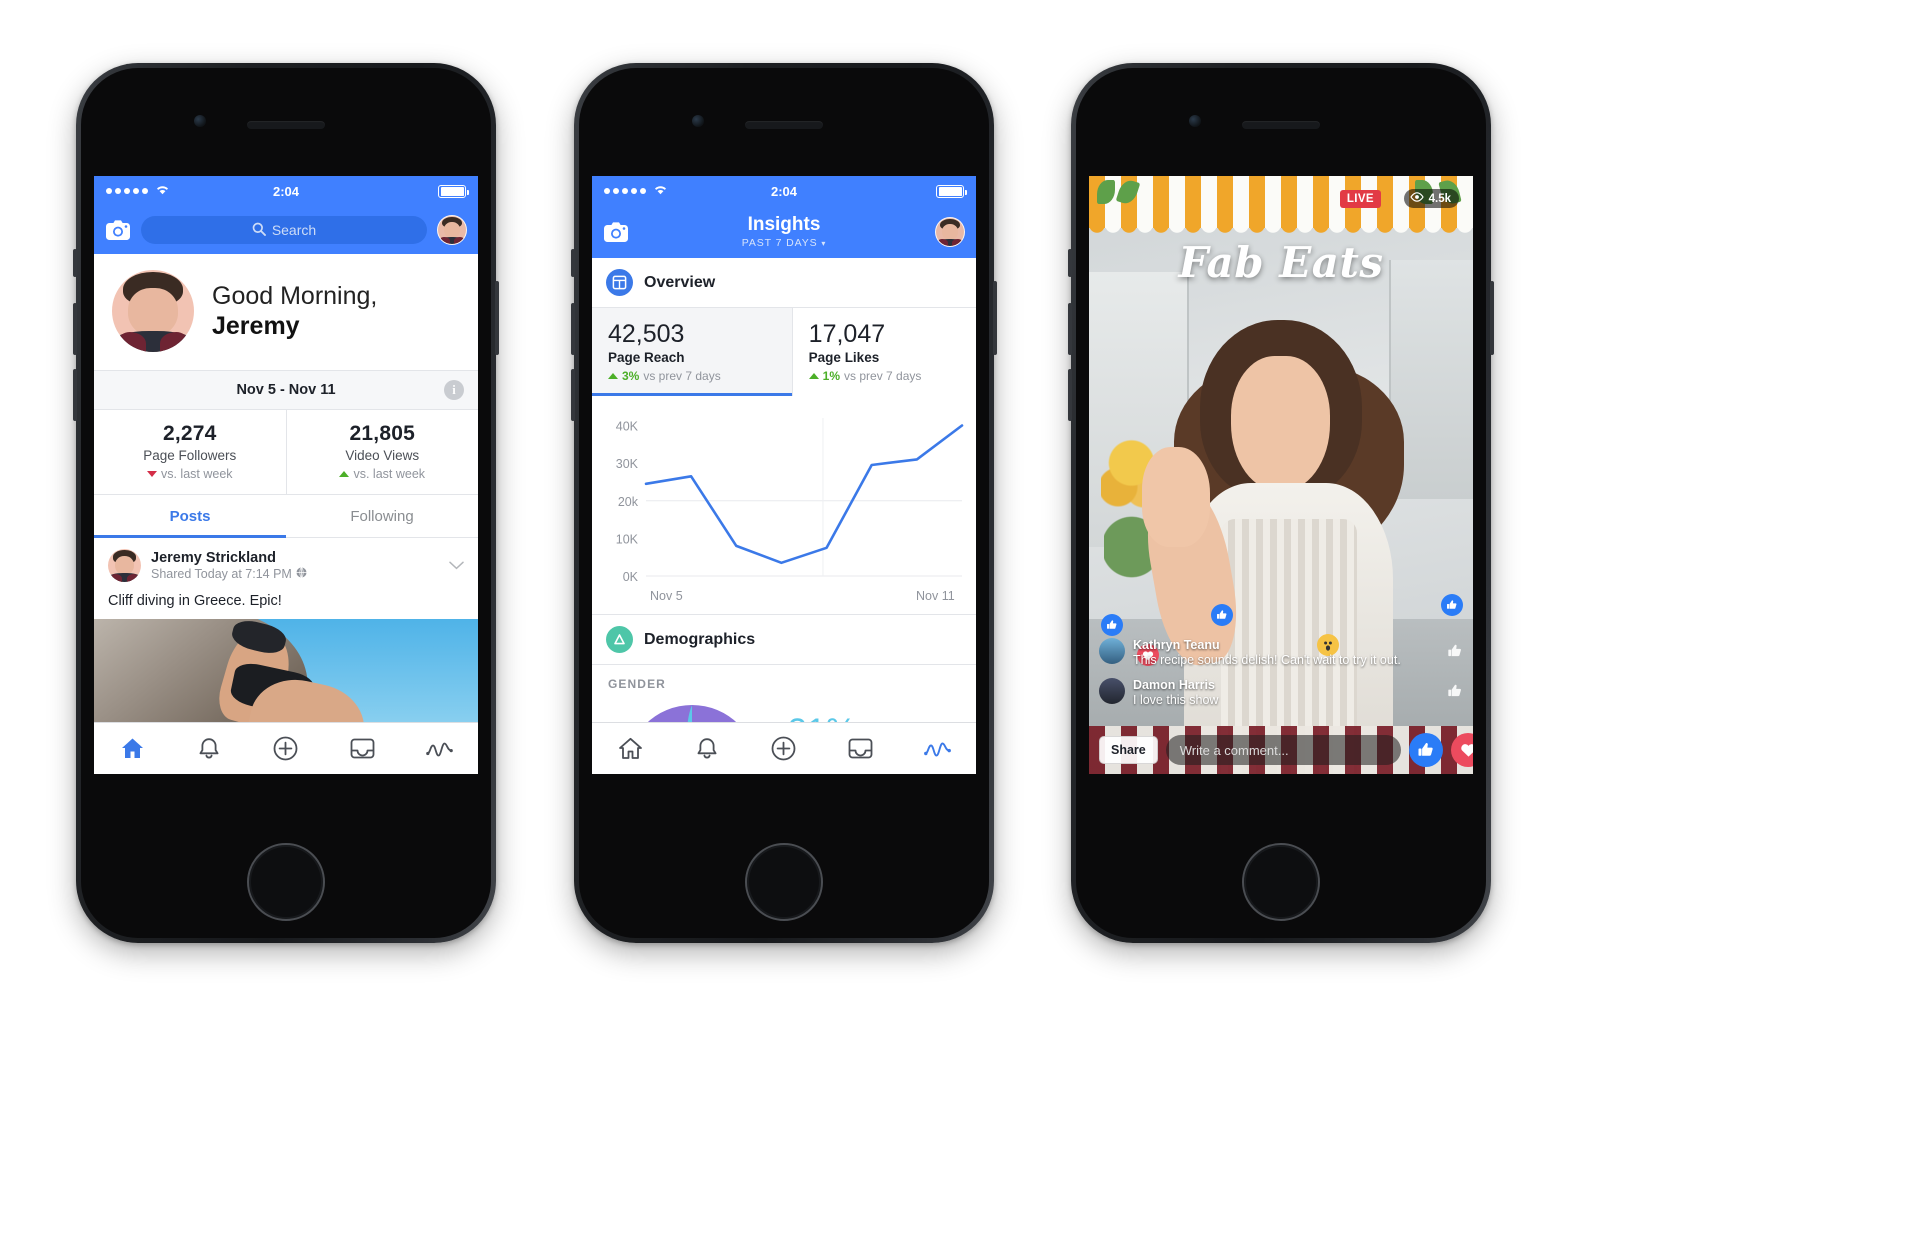 The height and width of the screenshot is (1250, 1920). Describe the element at coordinates (935, 596) in the screenshot. I see `x-axis-tick-label: Nov 11` at that location.